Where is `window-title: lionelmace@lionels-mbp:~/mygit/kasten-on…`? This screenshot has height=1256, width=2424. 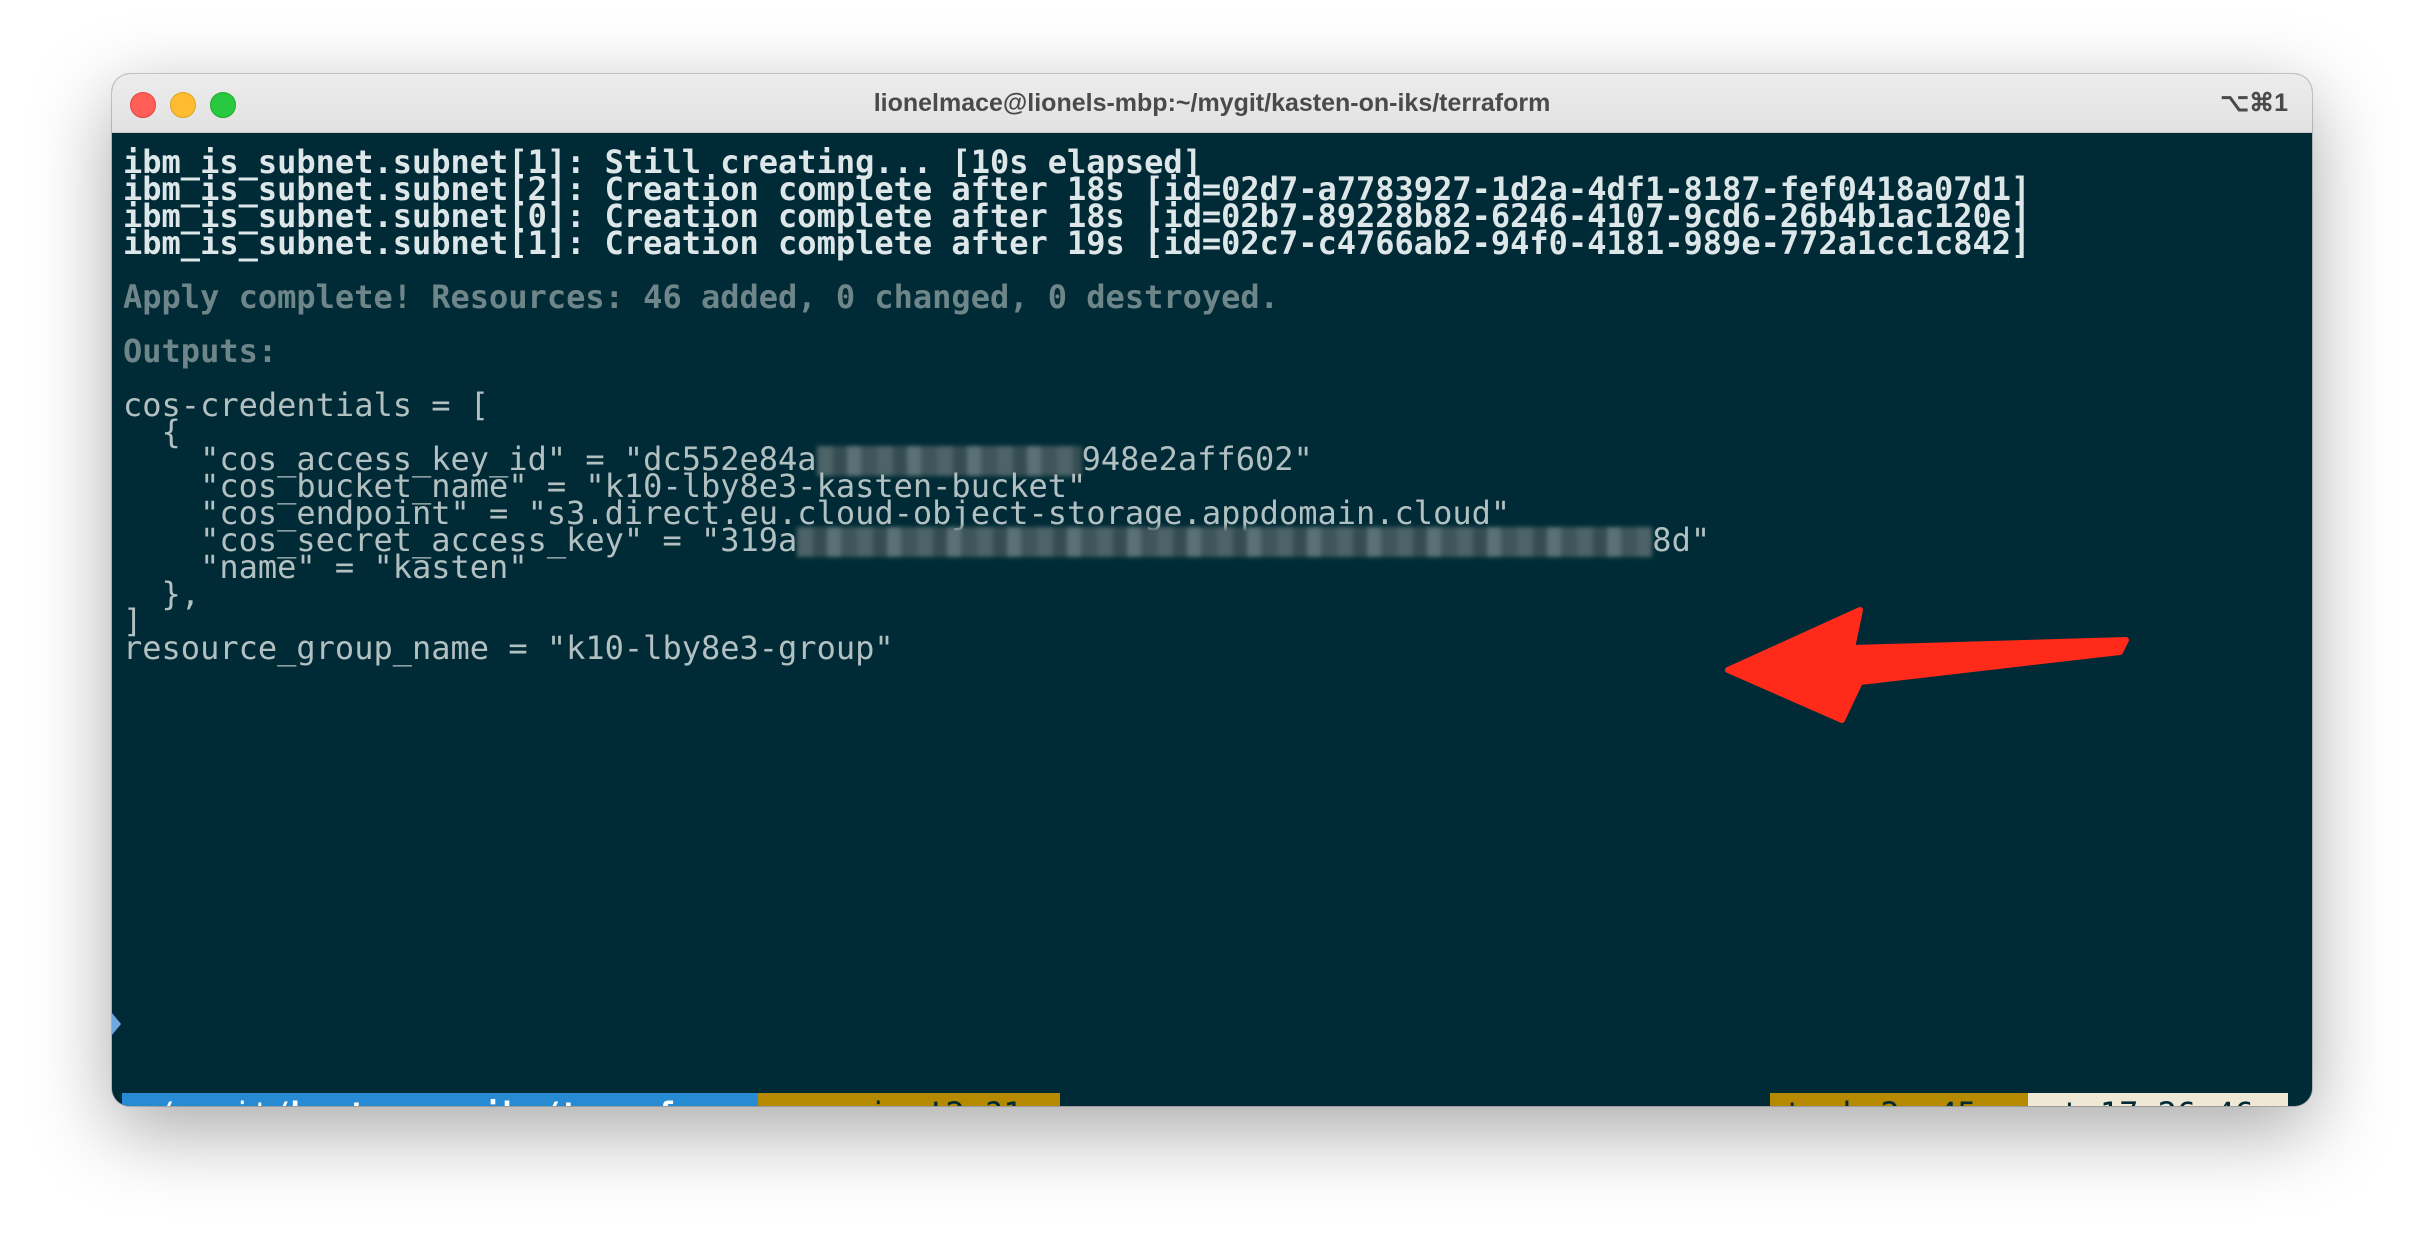
window-title: lionelmace@lionels-mbp:~/mygit/kasten-on… is located at coordinates (1212, 103).